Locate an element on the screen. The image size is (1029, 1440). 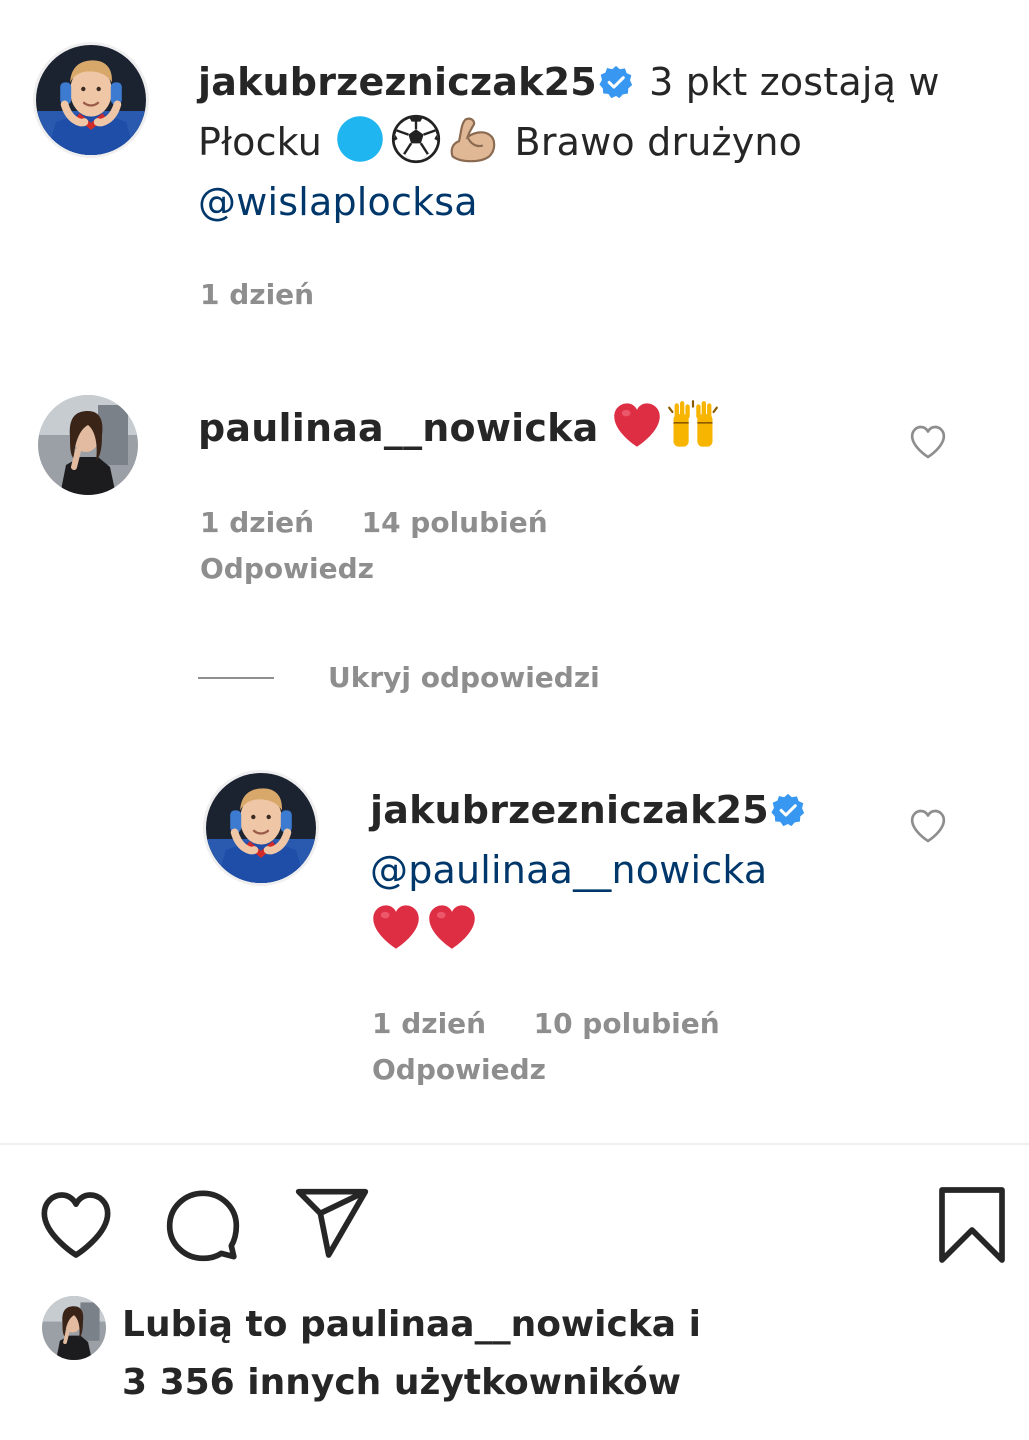
replies-divider-line is located at coordinates (236, 678).